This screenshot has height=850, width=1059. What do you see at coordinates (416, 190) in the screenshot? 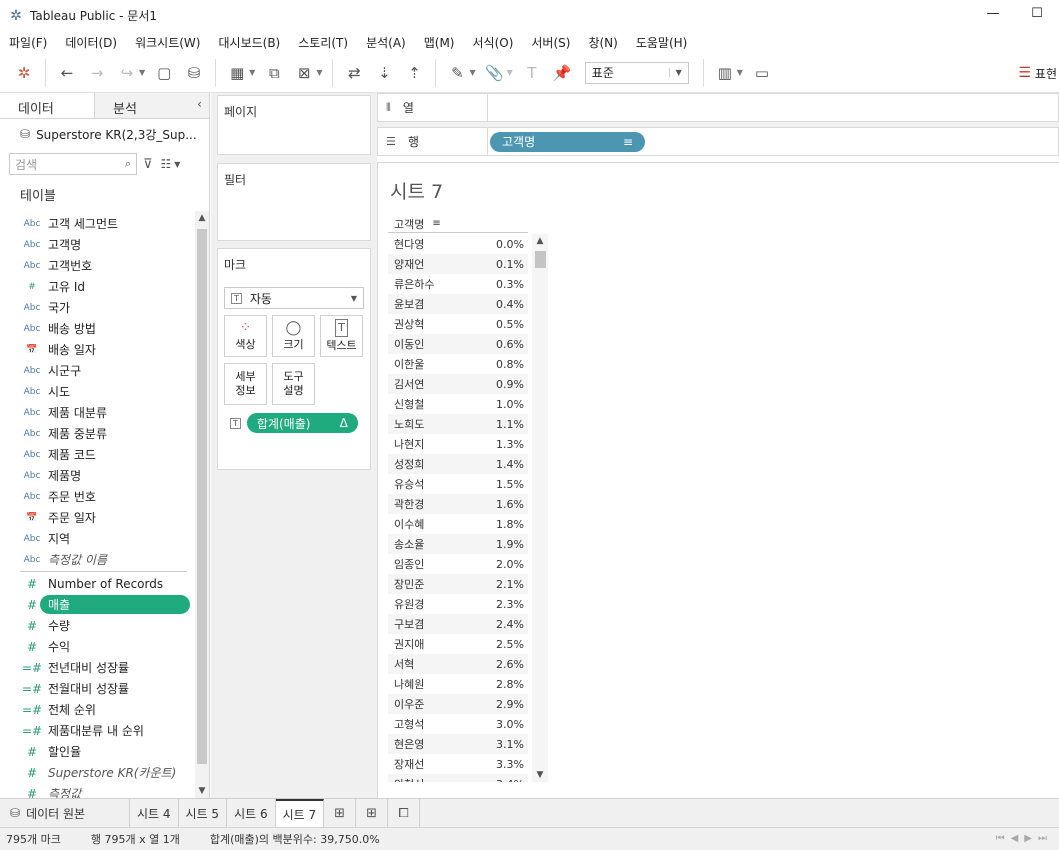
I see `sheet-title: 시트 7` at bounding box center [416, 190].